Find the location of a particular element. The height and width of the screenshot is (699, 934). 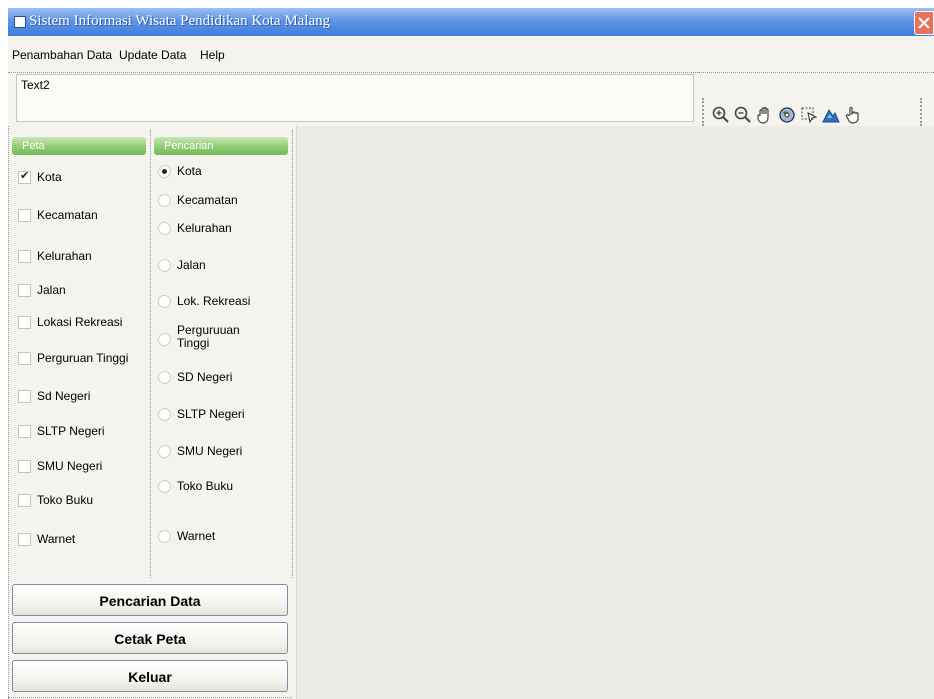

zoom-out-icon is located at coordinates (743, 115).